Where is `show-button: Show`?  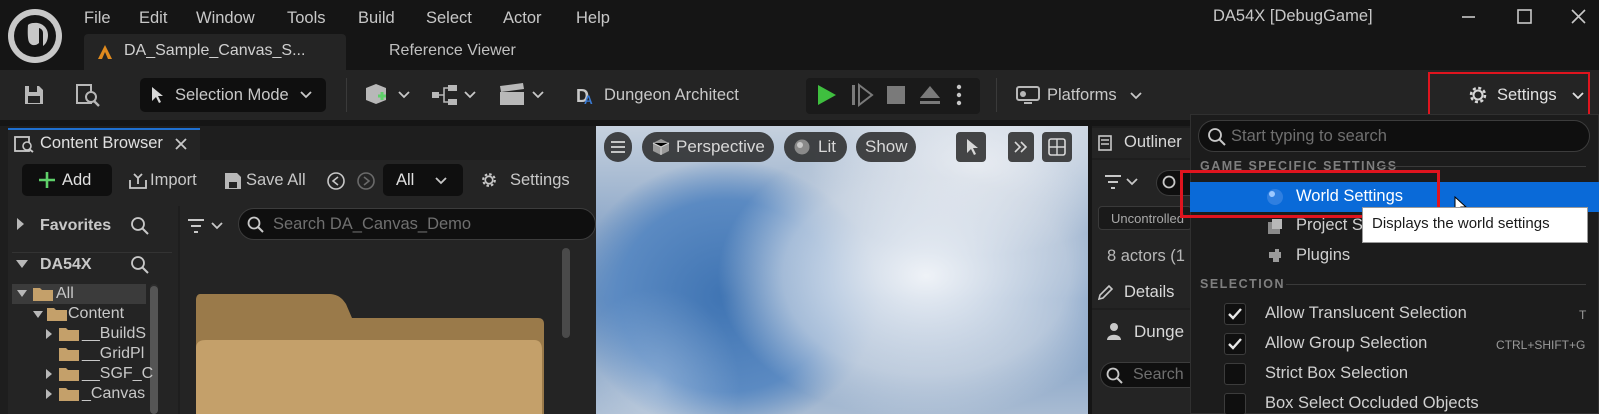 show-button: Show is located at coordinates (886, 147).